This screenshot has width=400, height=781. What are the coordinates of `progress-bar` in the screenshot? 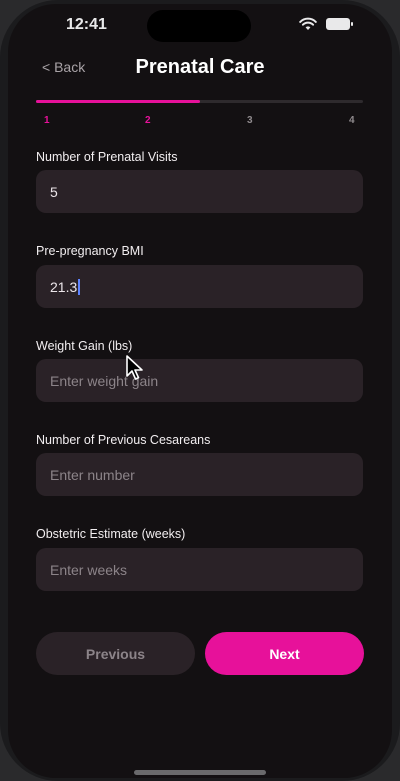 It's located at (199, 101).